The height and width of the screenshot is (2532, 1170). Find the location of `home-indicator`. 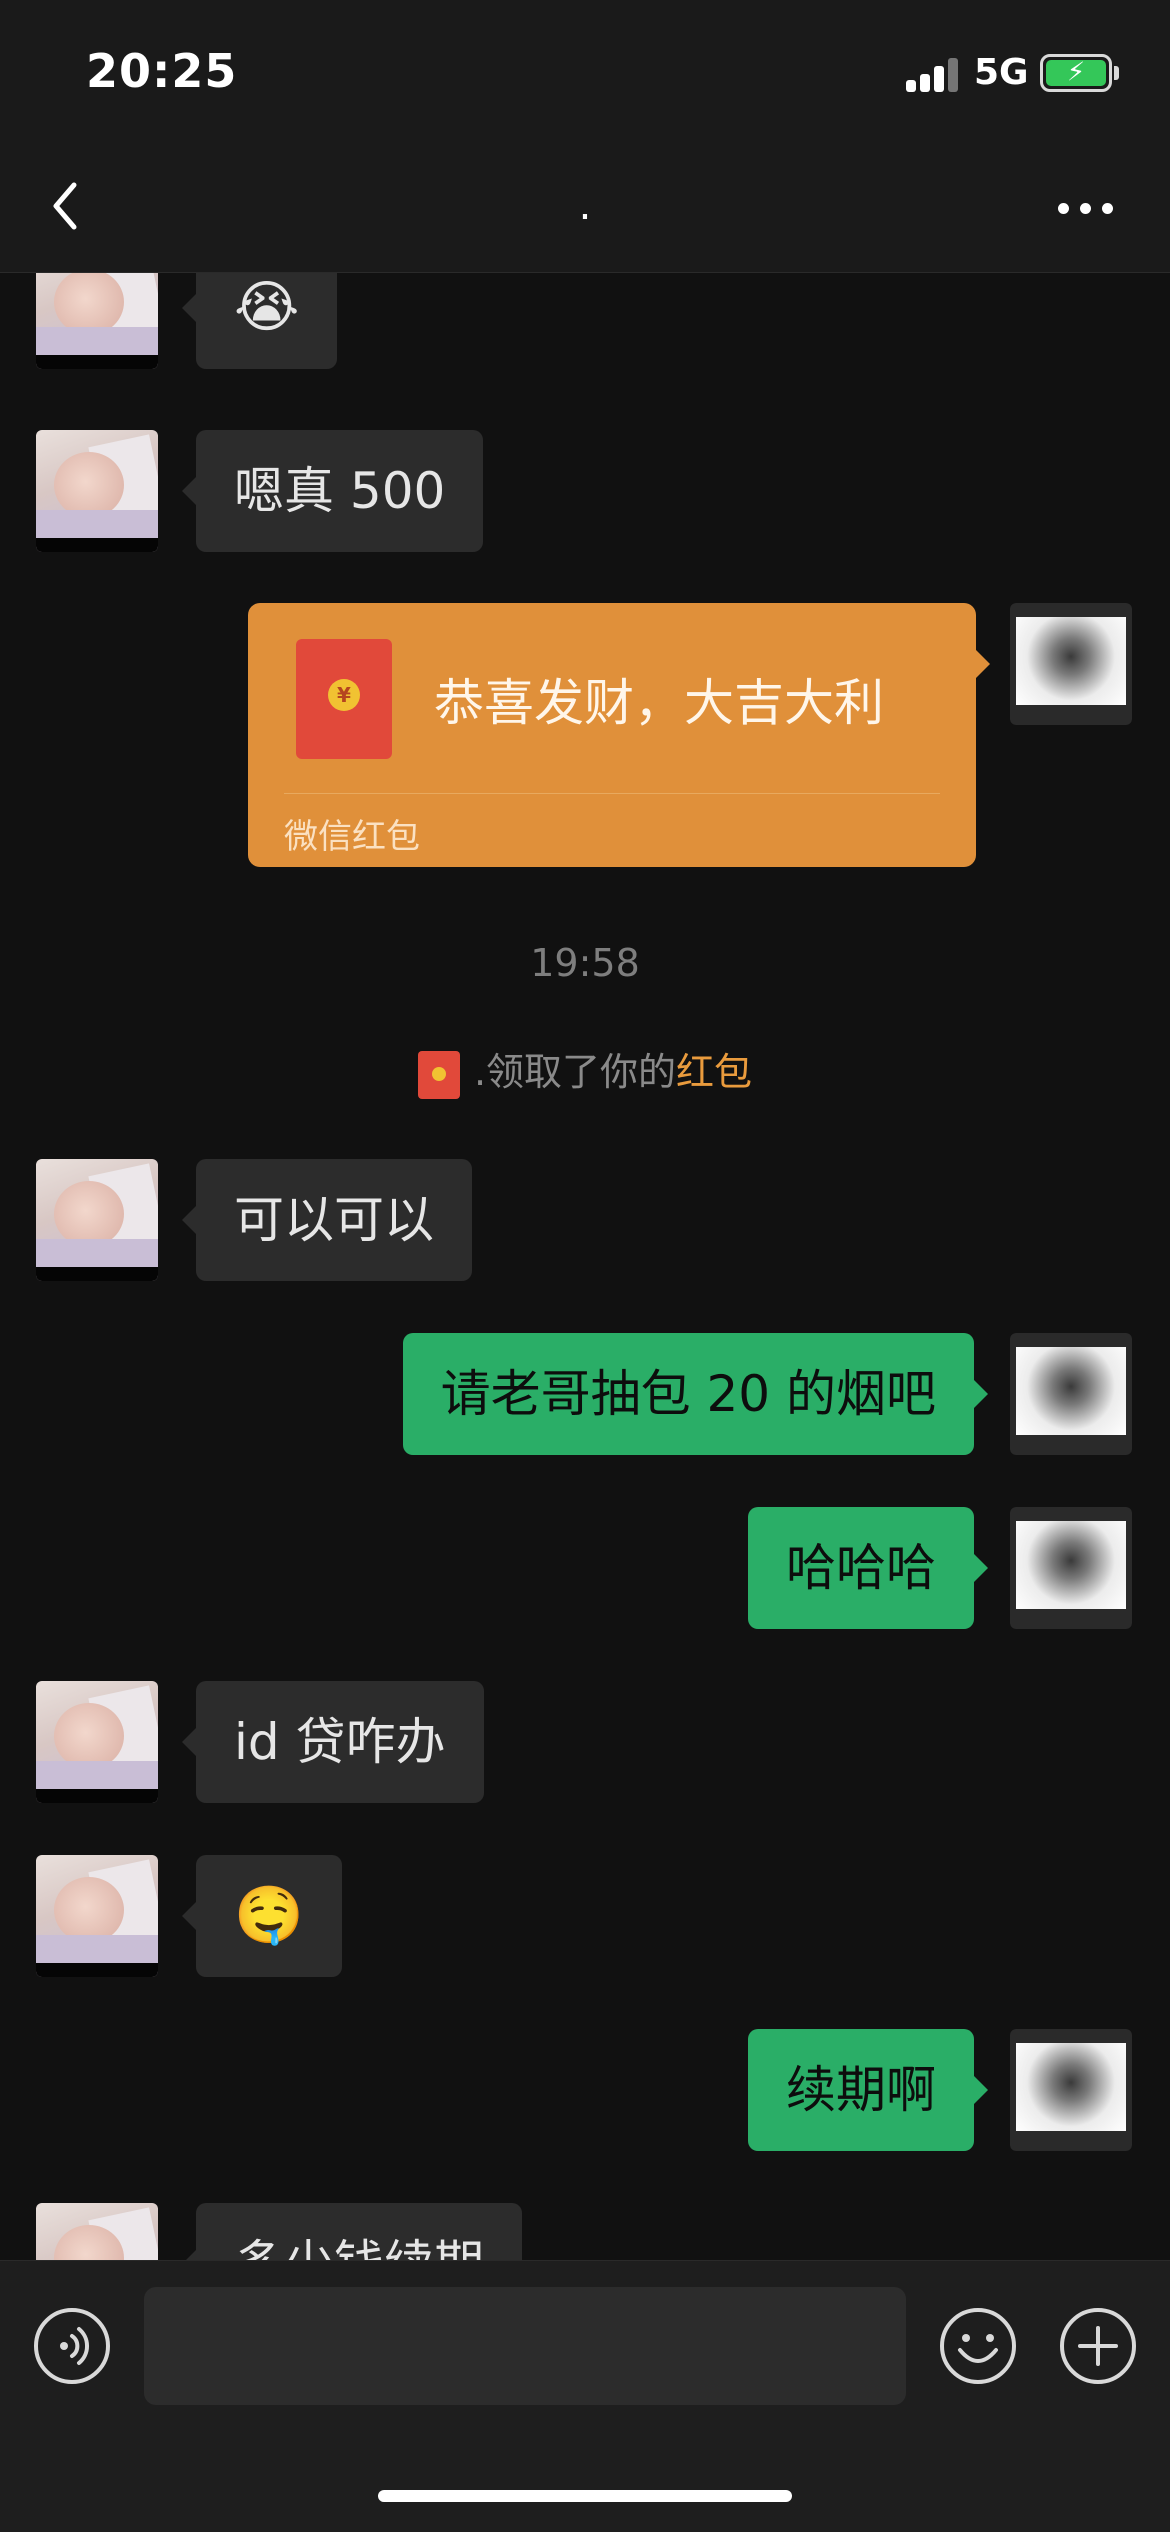

home-indicator is located at coordinates (585, 2496).